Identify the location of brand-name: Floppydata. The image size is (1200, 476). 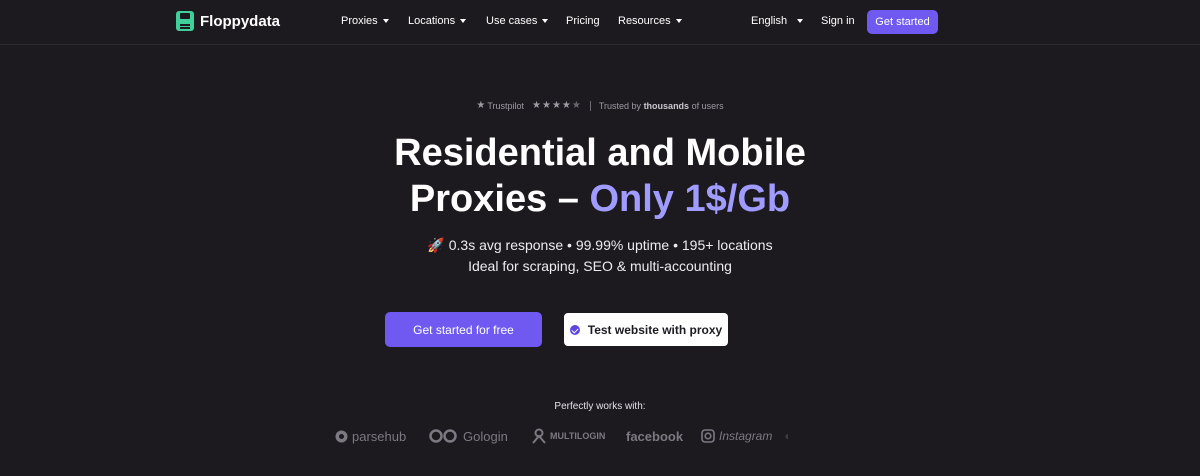
(240, 21).